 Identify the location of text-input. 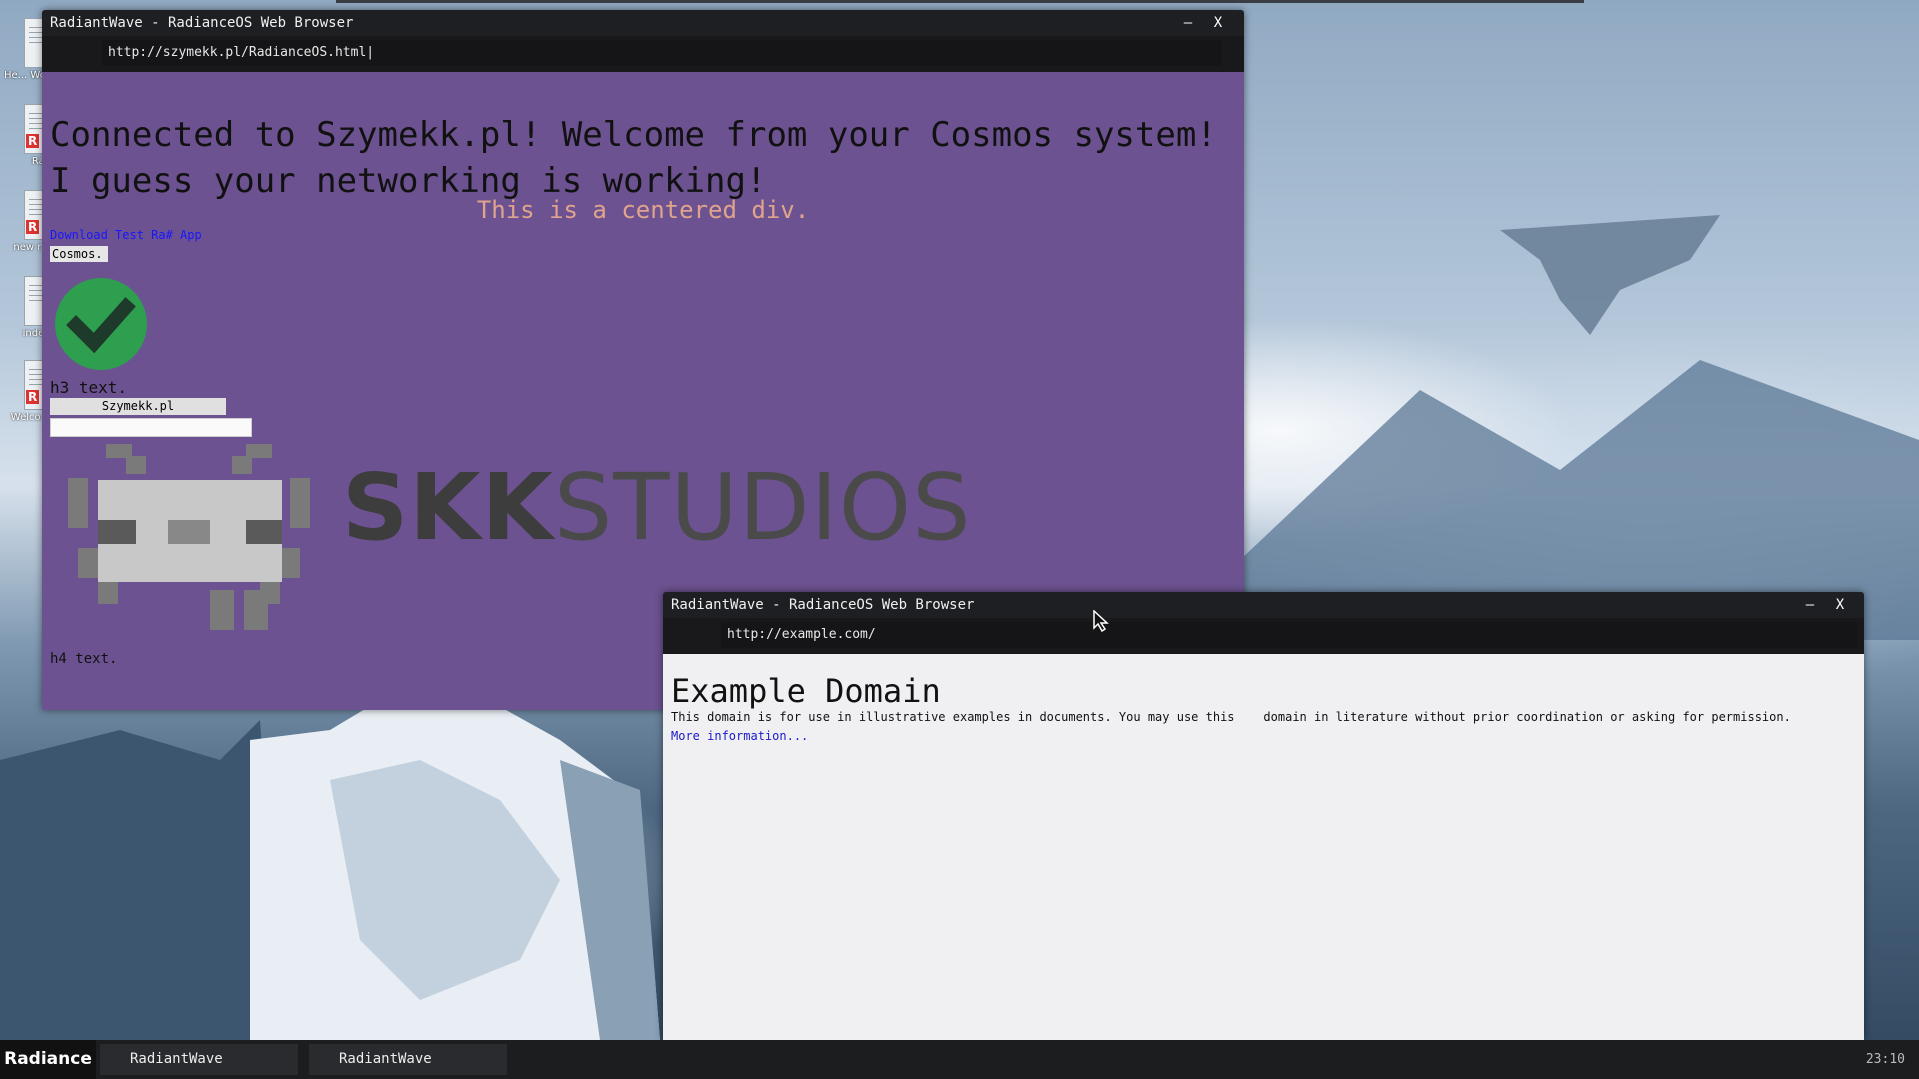
(151, 427).